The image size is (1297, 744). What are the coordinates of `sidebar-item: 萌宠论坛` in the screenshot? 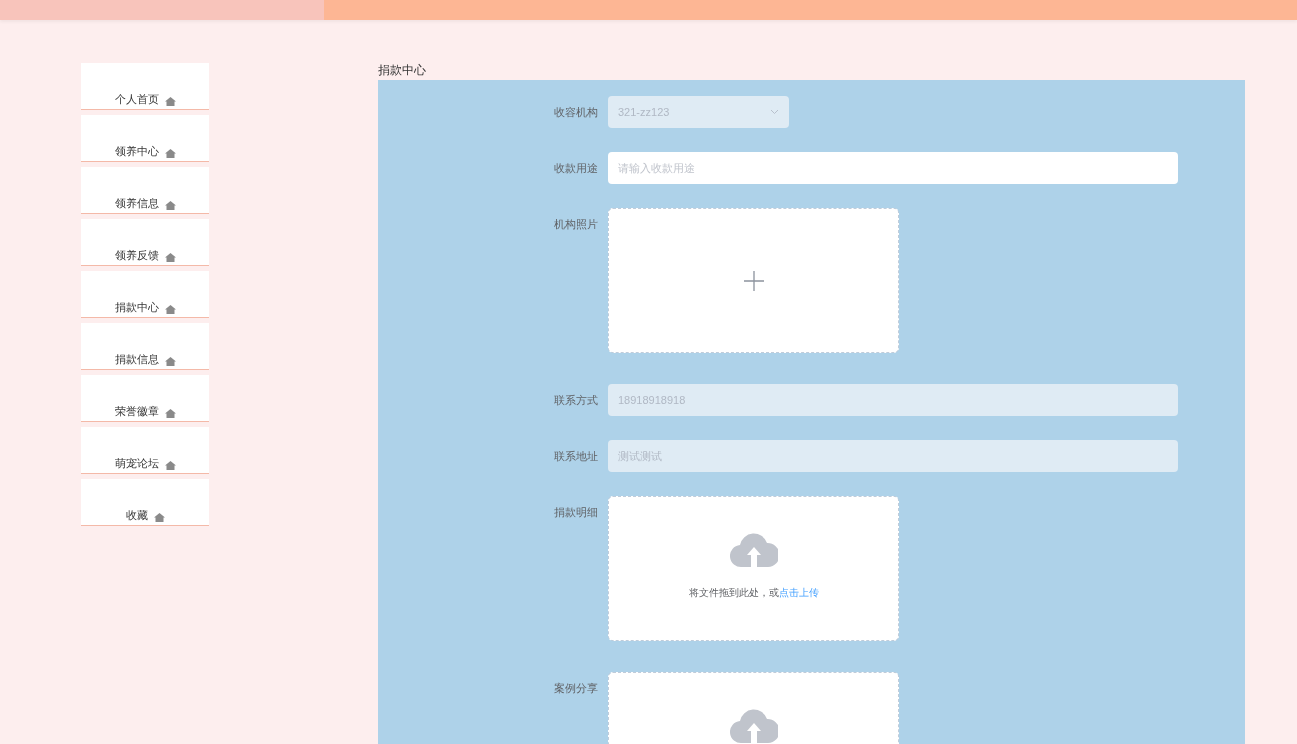 It's located at (145, 450).